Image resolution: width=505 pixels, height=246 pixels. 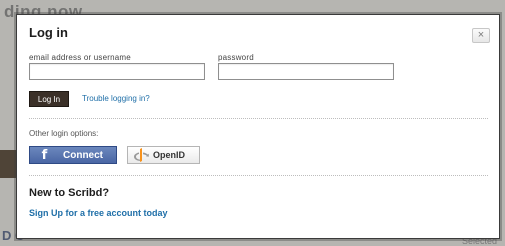 I want to click on trouble-logging-in-link: Trouble logging in?, so click(x=116, y=98).